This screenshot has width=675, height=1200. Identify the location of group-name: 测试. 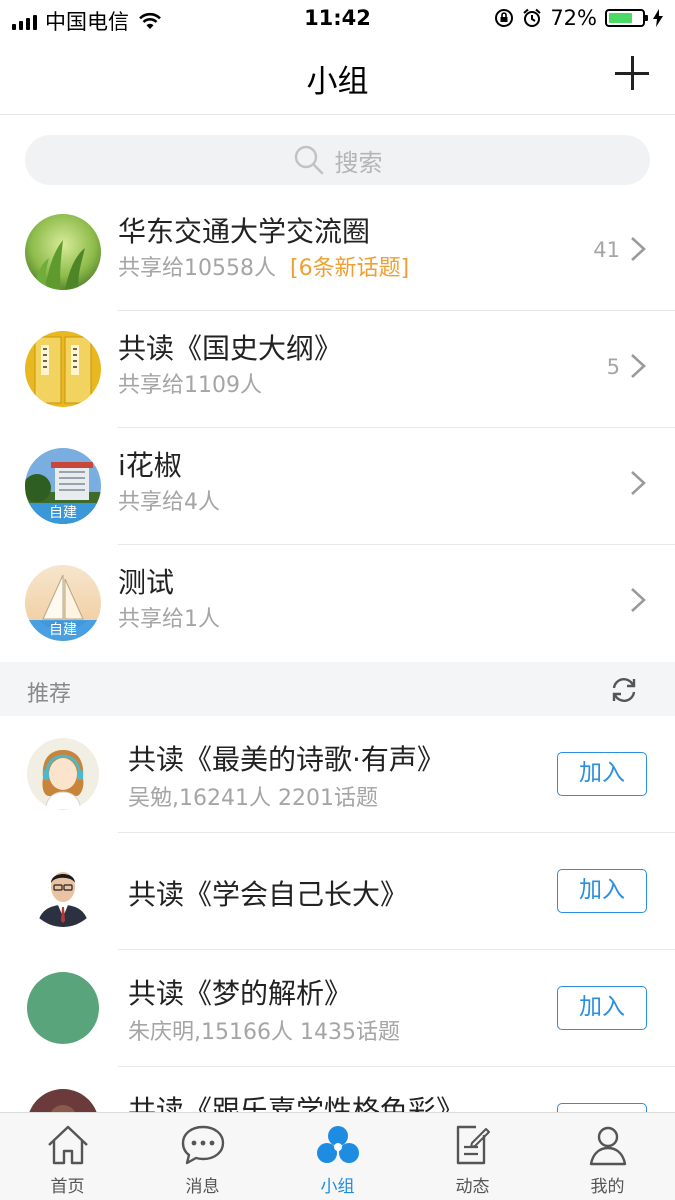
(146, 582).